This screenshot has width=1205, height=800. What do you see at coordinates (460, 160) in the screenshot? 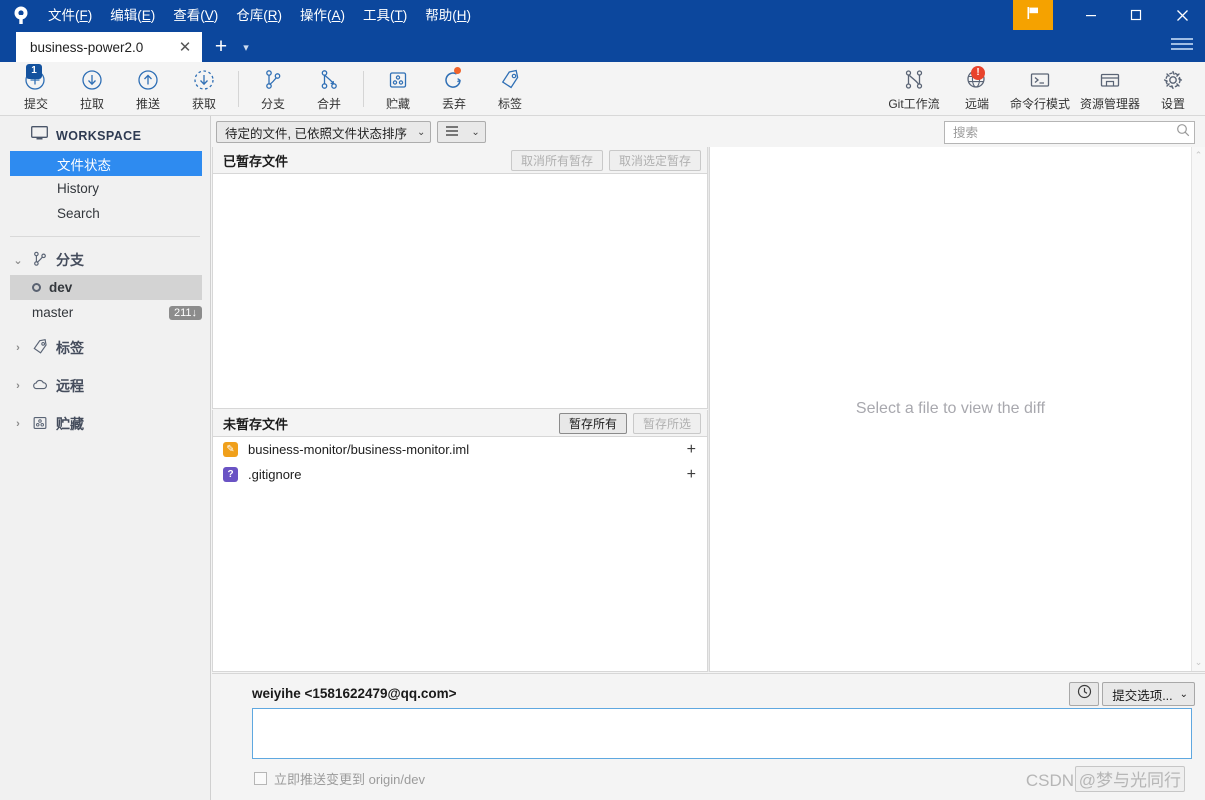
I see `staged-panel-header: 已暂存文件 取消所有暂存 取消选定暂存` at bounding box center [460, 160].